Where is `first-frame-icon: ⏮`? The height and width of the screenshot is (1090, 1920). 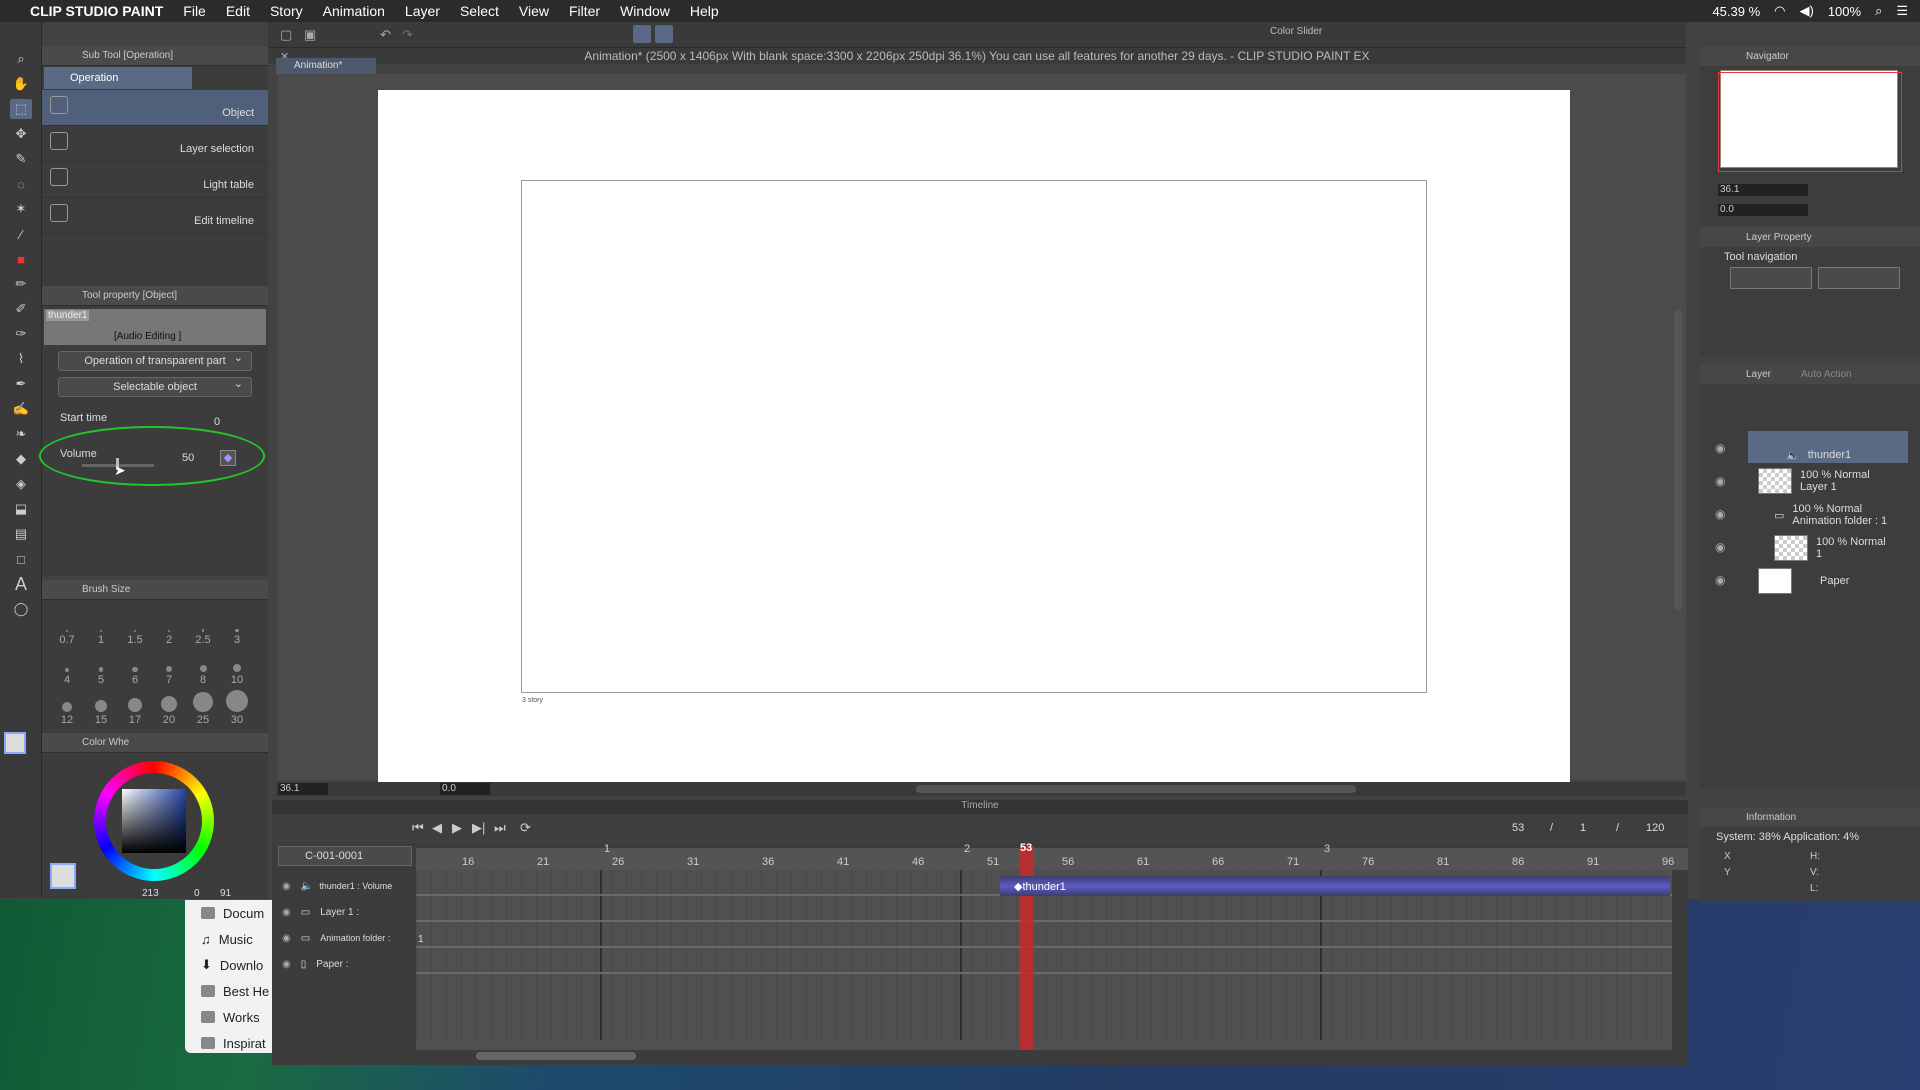
first-frame-icon: ⏮ is located at coordinates (418, 828).